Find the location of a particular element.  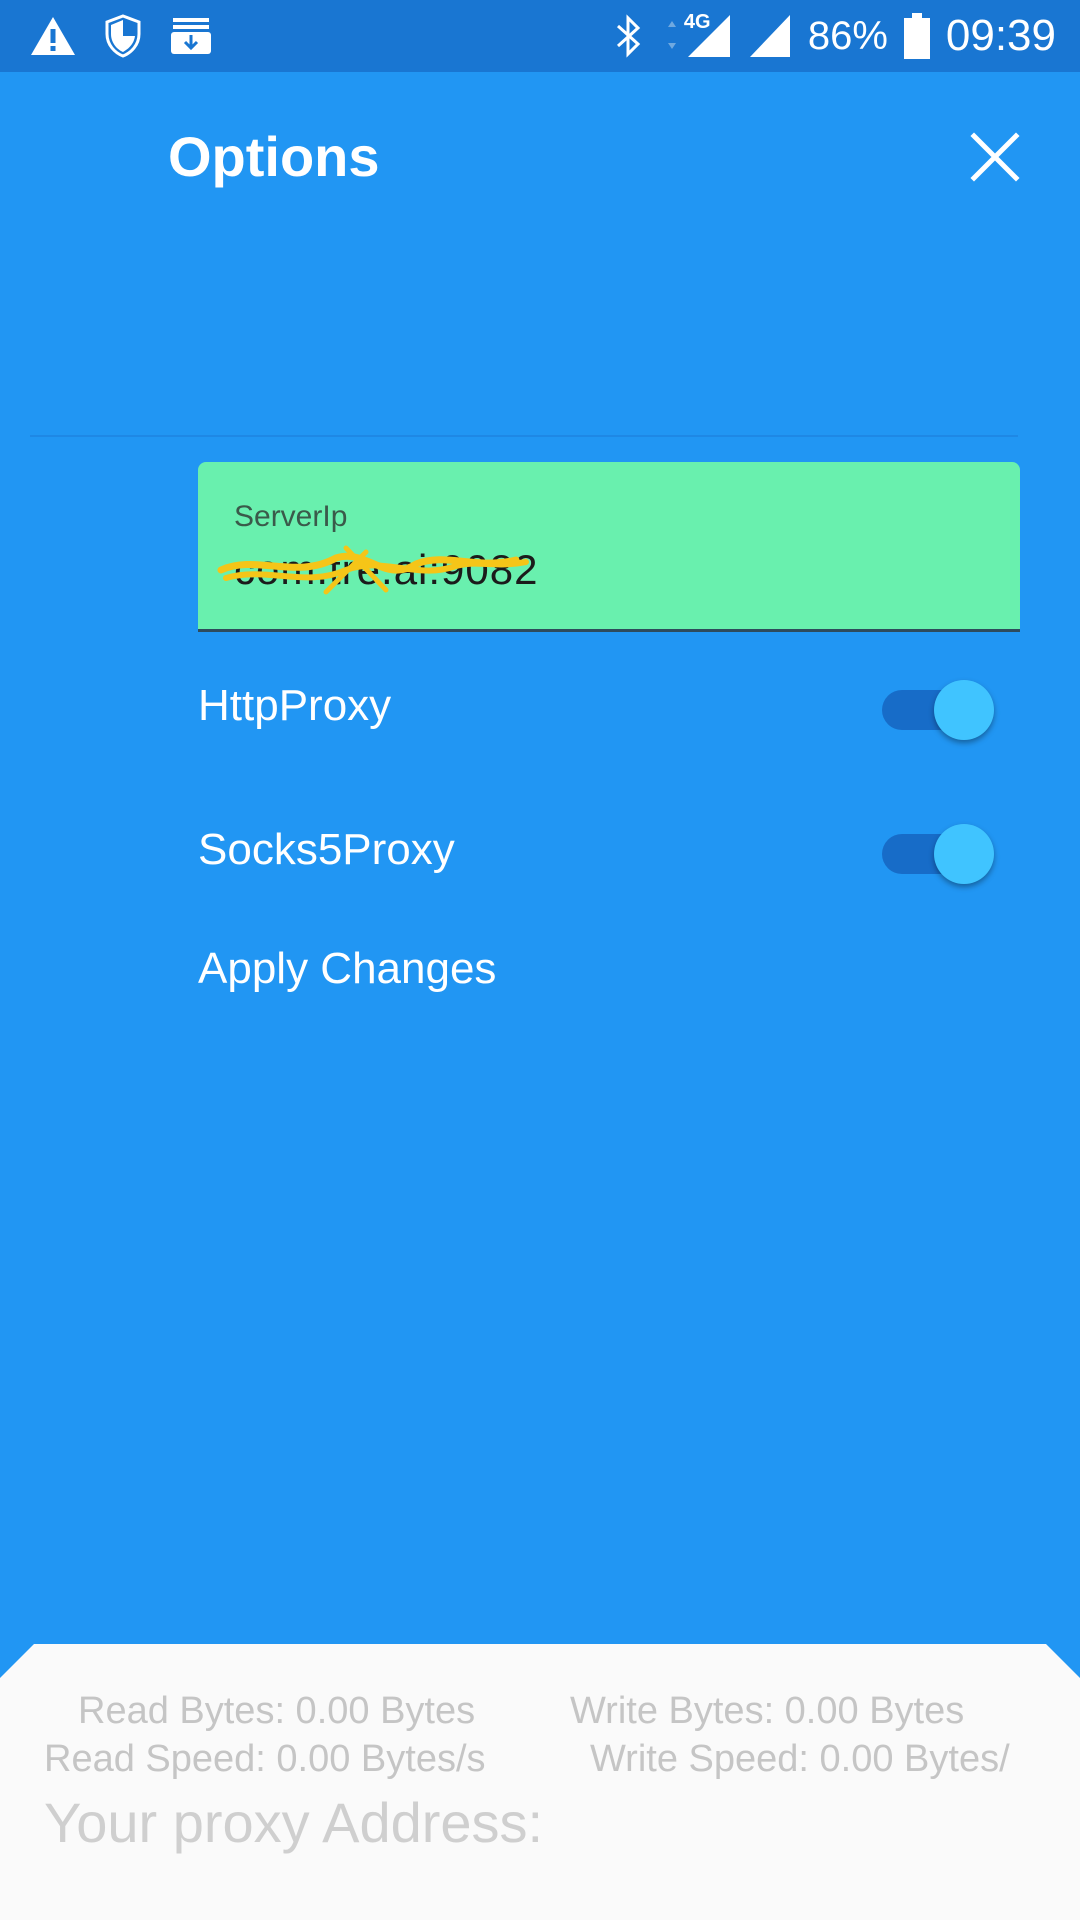

close-icon is located at coordinates (995, 157).